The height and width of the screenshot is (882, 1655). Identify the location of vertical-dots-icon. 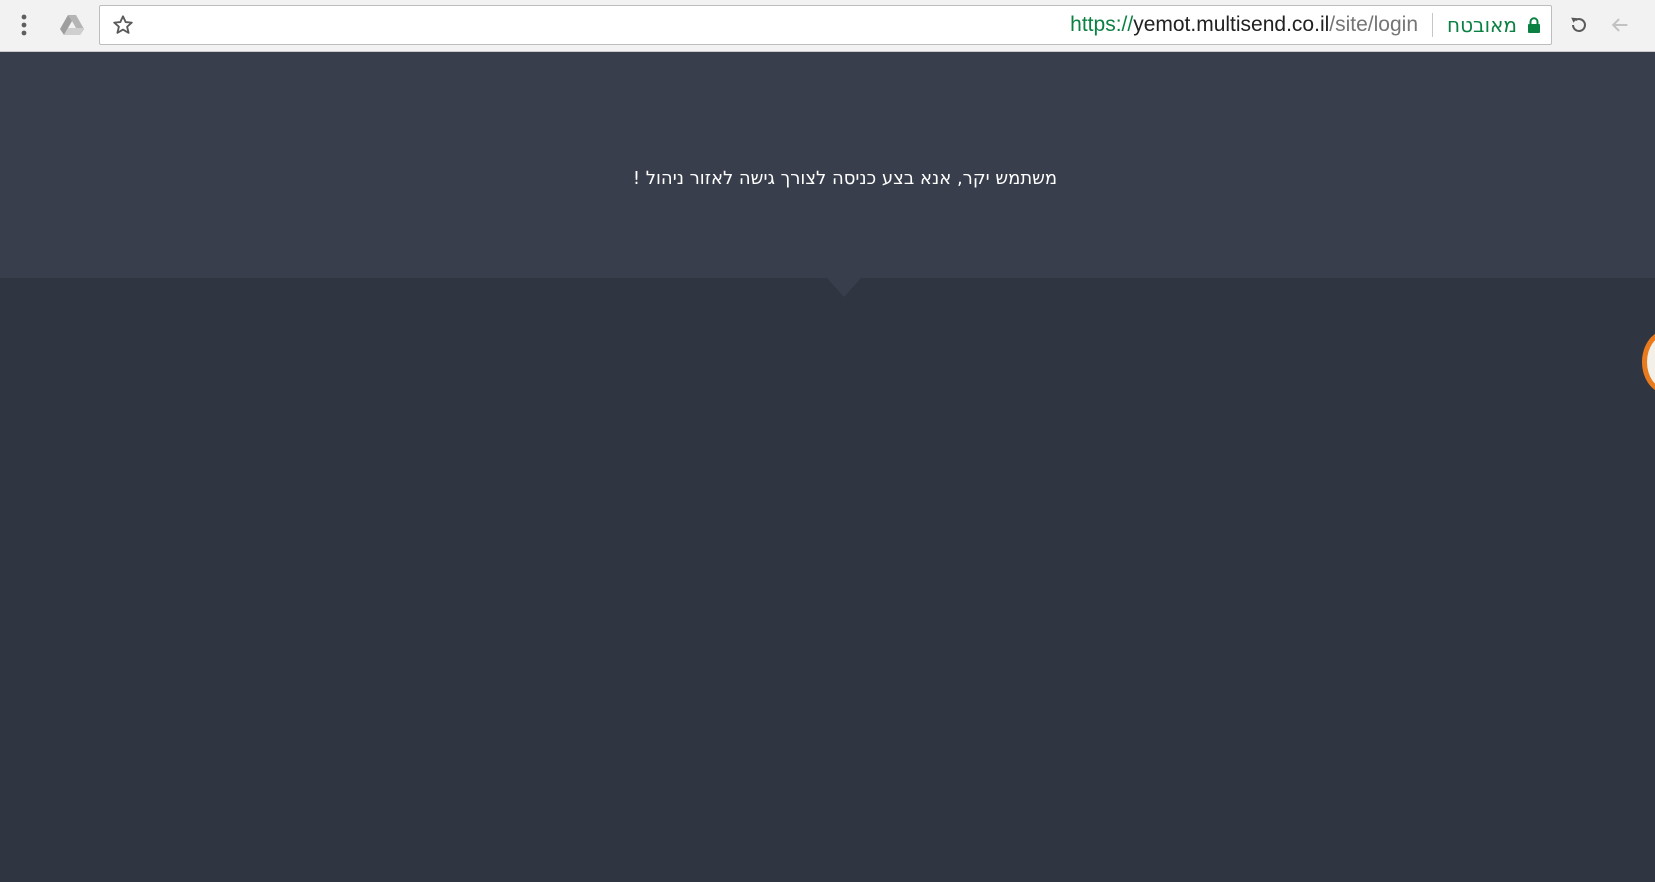
(24, 25).